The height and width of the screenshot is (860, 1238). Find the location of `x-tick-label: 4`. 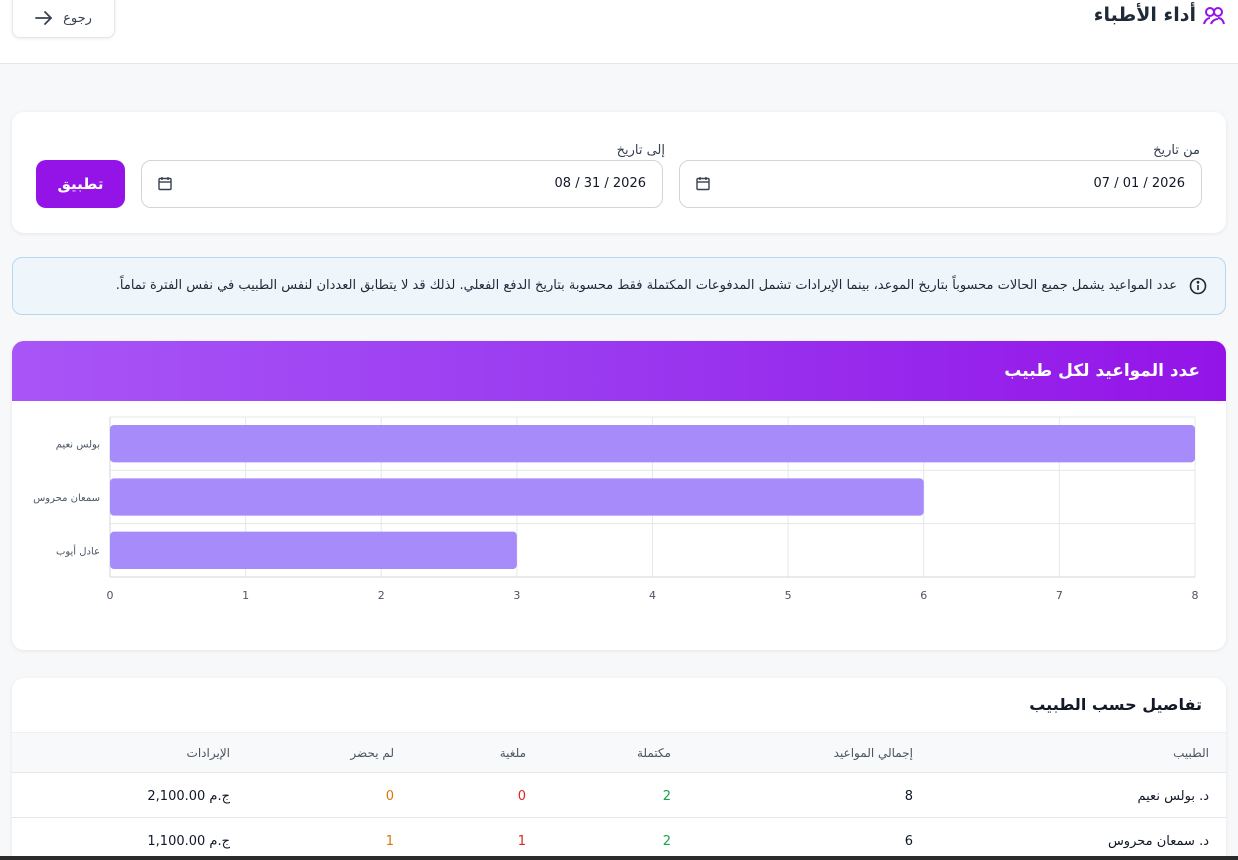

x-tick-label: 4 is located at coordinates (652, 595).